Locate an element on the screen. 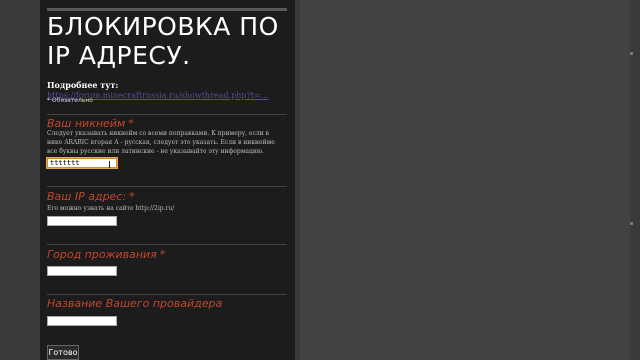 The width and height of the screenshot is (640, 360). city-input is located at coordinates (82, 271).